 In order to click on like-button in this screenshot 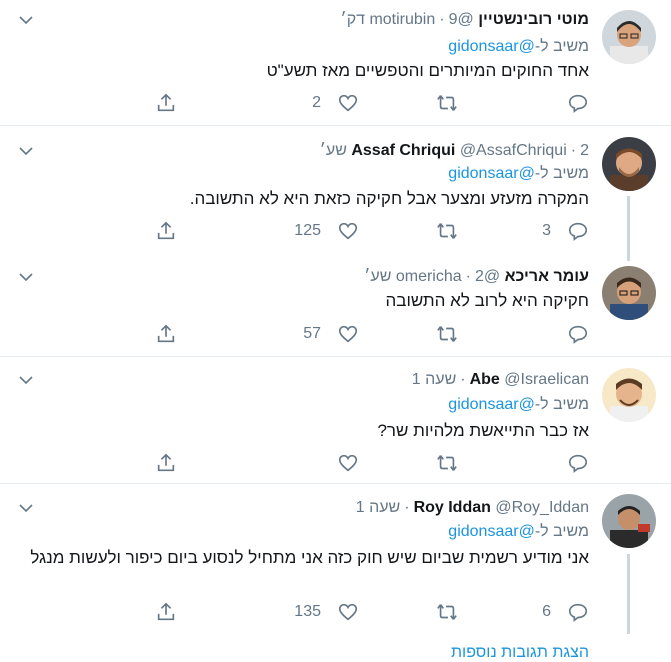, I will do `click(348, 463)`.